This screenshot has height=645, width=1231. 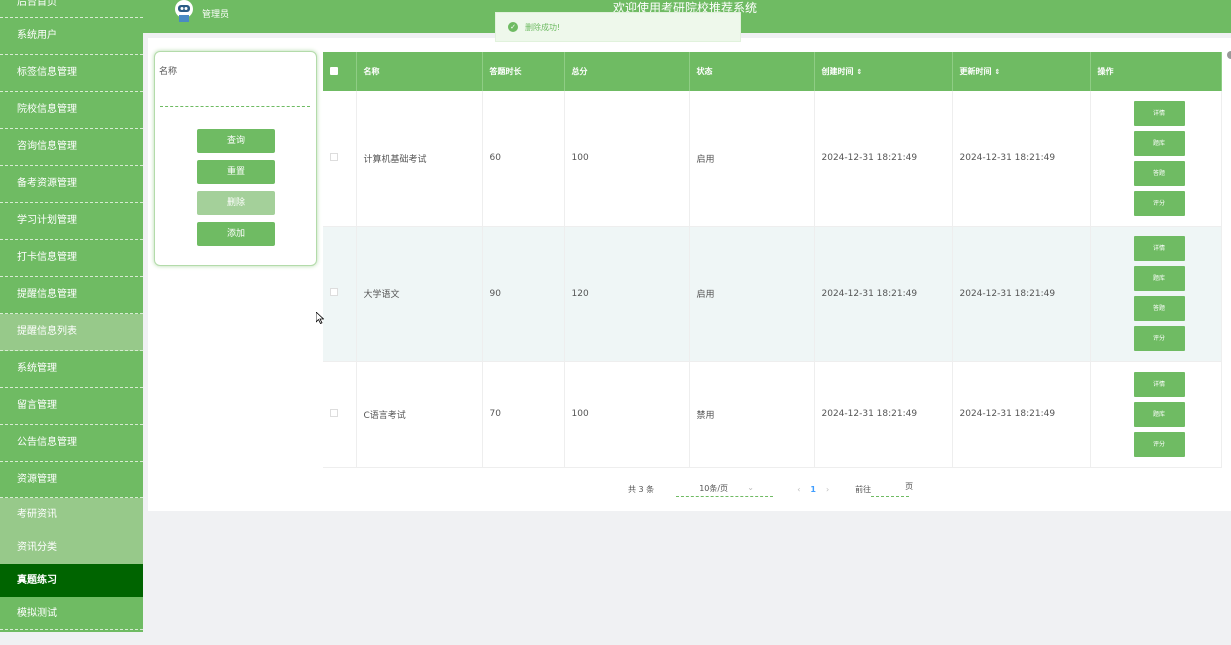 What do you see at coordinates (168, 72) in the screenshot?
I see `name-label: 名称` at bounding box center [168, 72].